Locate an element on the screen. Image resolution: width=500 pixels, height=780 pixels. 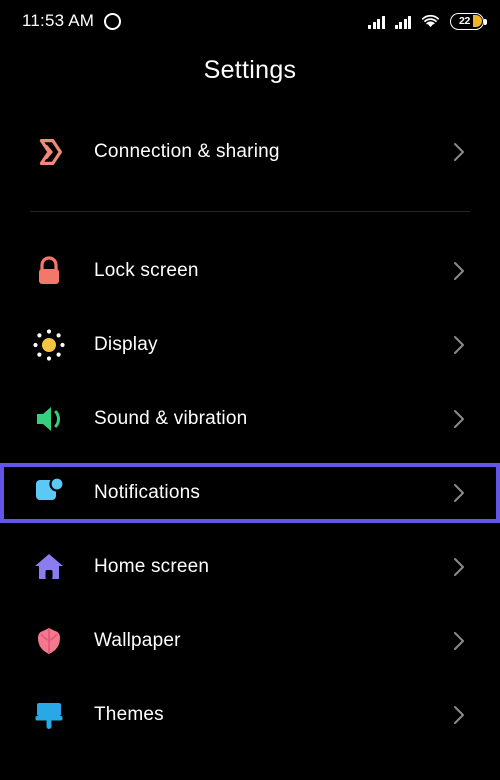
status-bar-left: 11:53 AM is located at coordinates (72, 21).